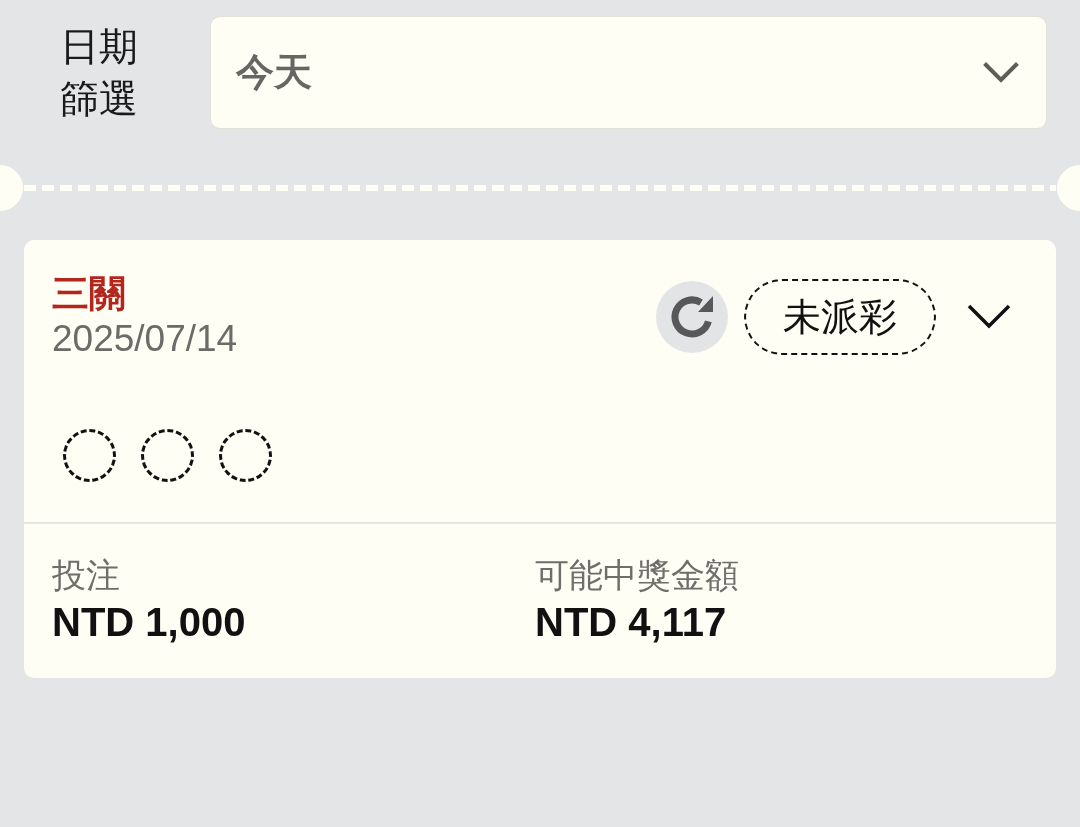 The height and width of the screenshot is (827, 1080). What do you see at coordinates (149, 622) in the screenshot?
I see `stake-amount: NTD 1,000` at bounding box center [149, 622].